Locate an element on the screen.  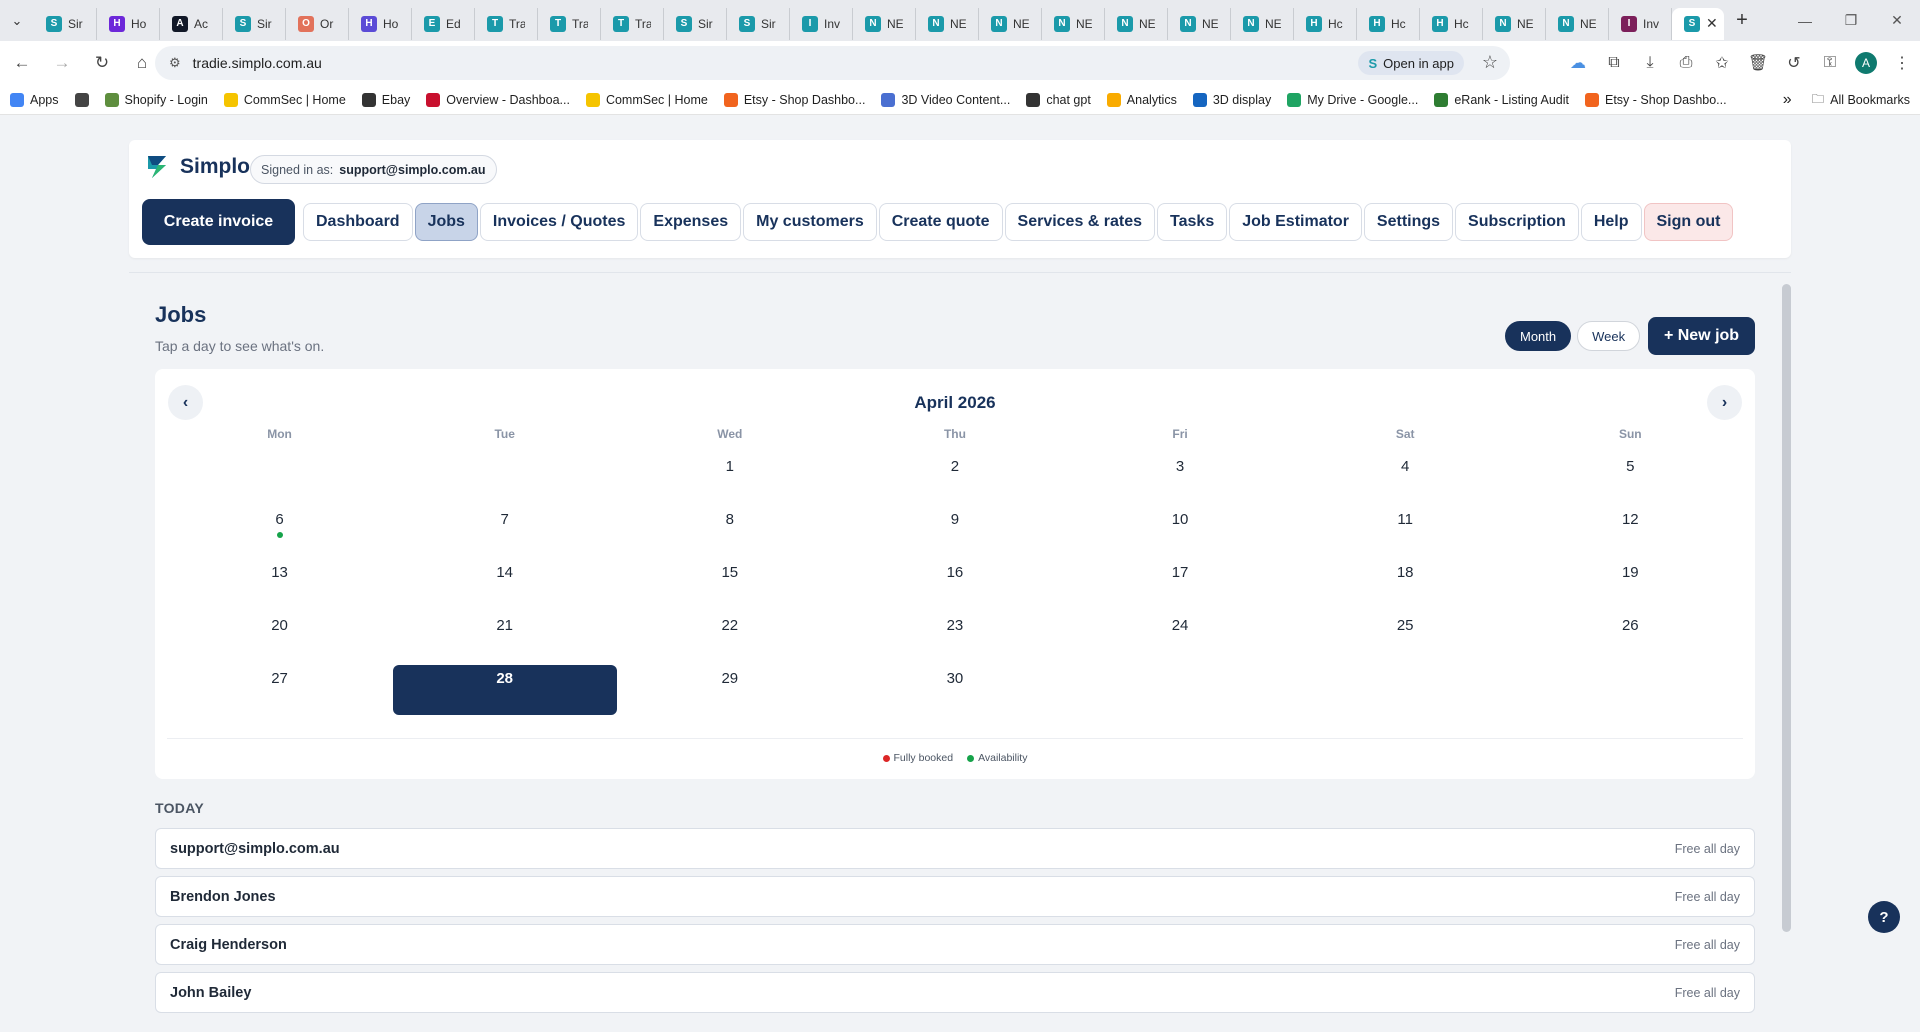
calendar-day: 29 is located at coordinates (729, 687).